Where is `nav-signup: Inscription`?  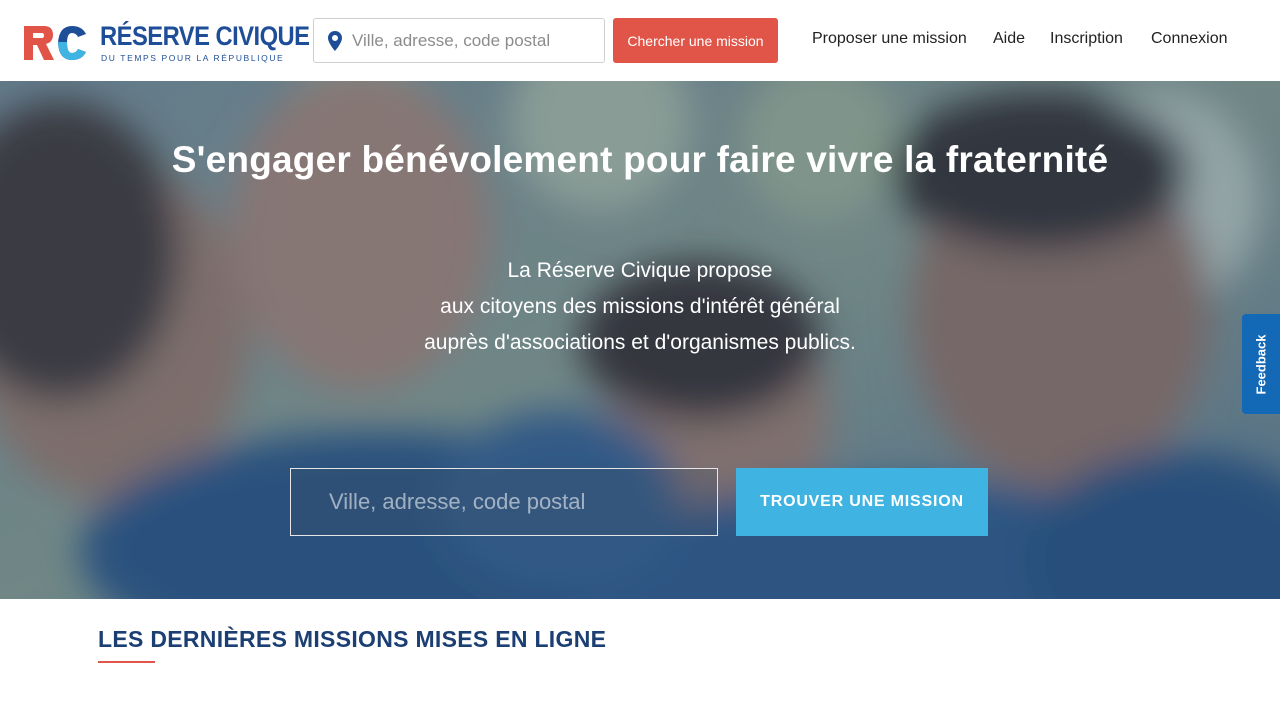 nav-signup: Inscription is located at coordinates (1086, 39).